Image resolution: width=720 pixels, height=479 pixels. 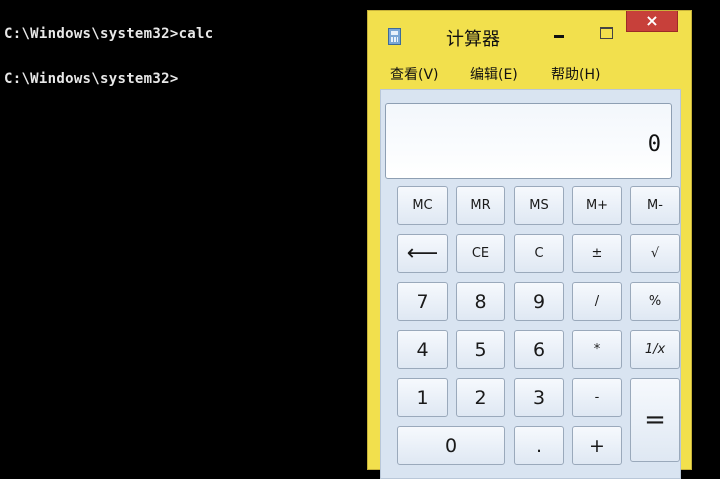 I want to click on digit-1-button: 1, so click(x=422, y=397).